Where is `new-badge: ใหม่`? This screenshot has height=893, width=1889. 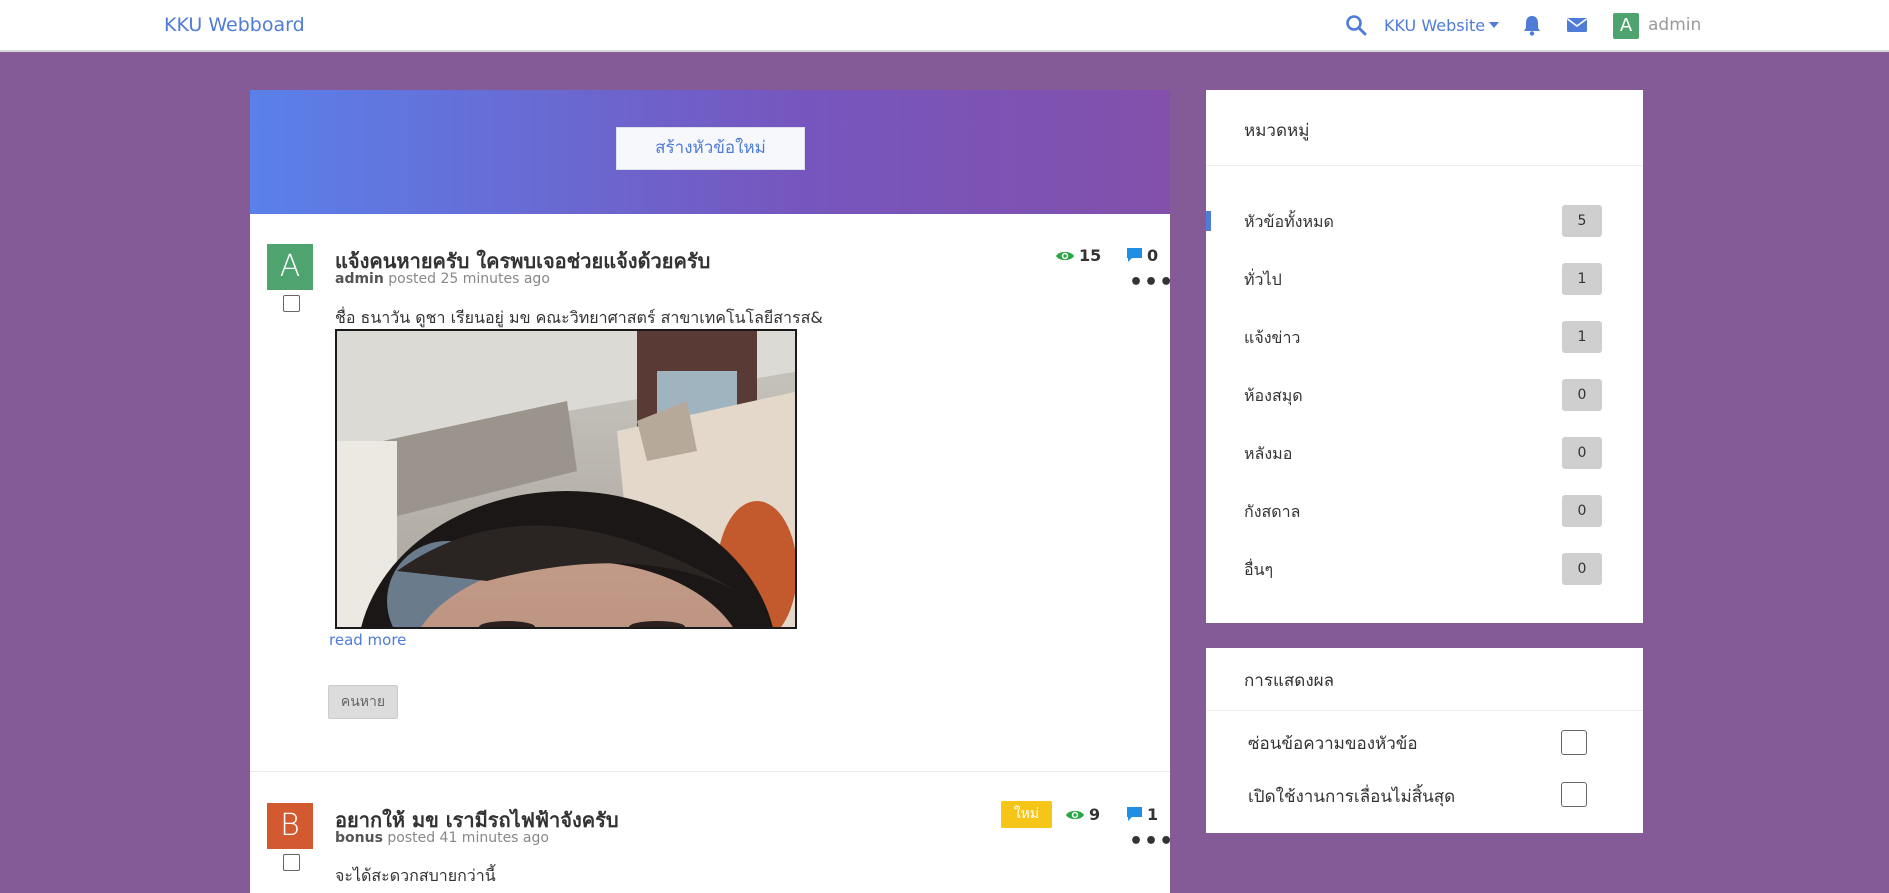 new-badge: ใหม่ is located at coordinates (1026, 814).